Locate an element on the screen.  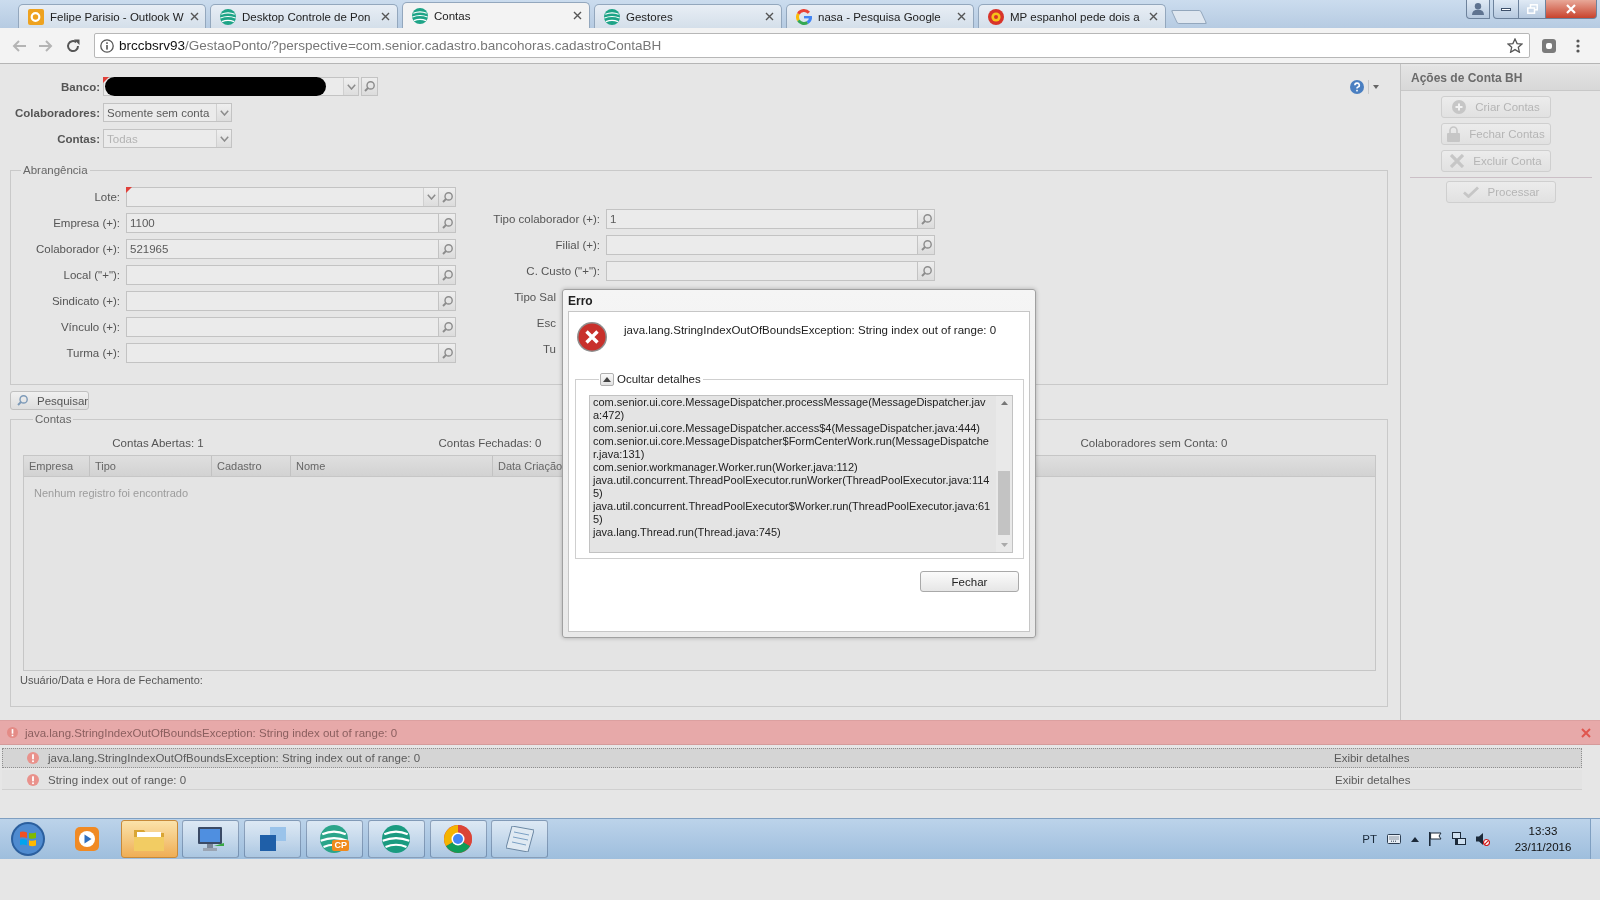
browser-tab: MP espanhol pede dois a is located at coordinates (1072, 16).